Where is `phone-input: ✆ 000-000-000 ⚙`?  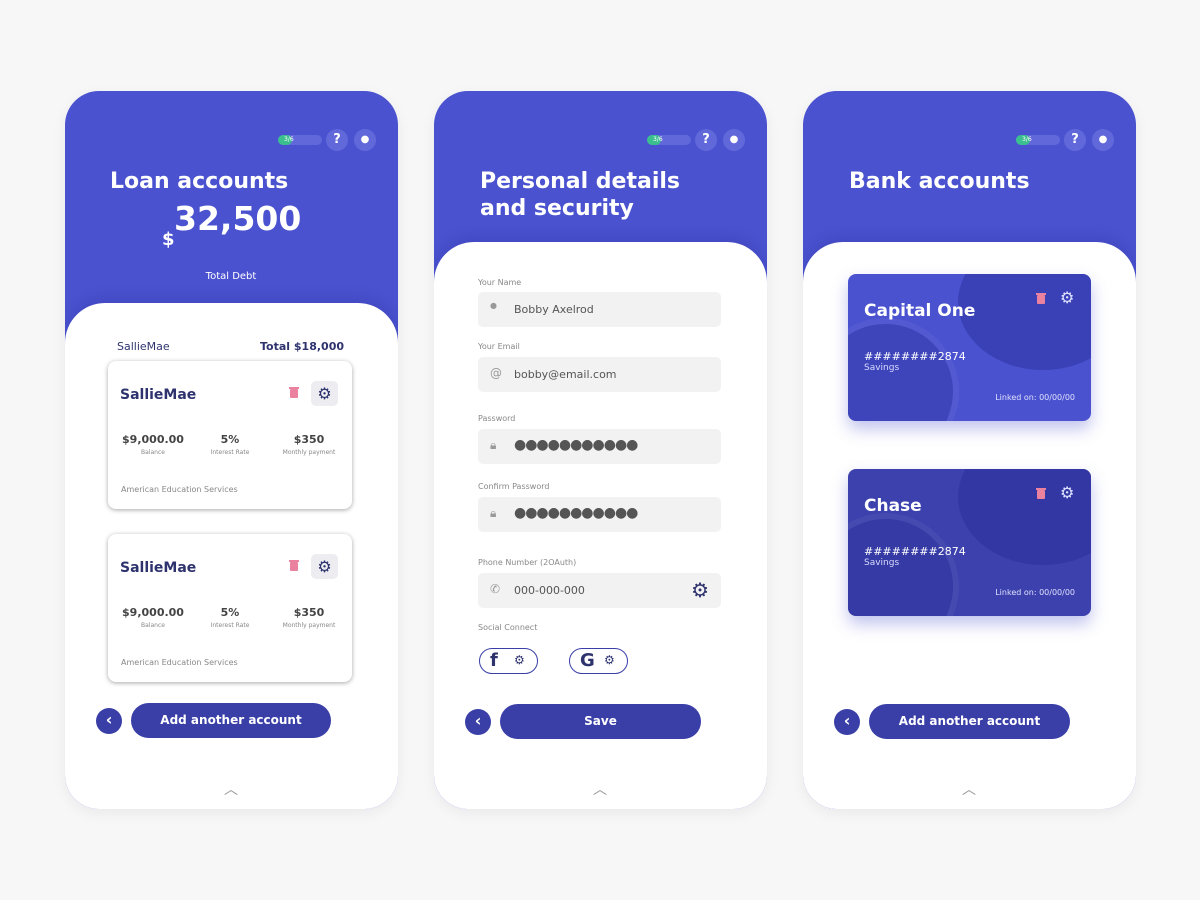 phone-input: ✆ 000-000-000 ⚙ is located at coordinates (599, 590).